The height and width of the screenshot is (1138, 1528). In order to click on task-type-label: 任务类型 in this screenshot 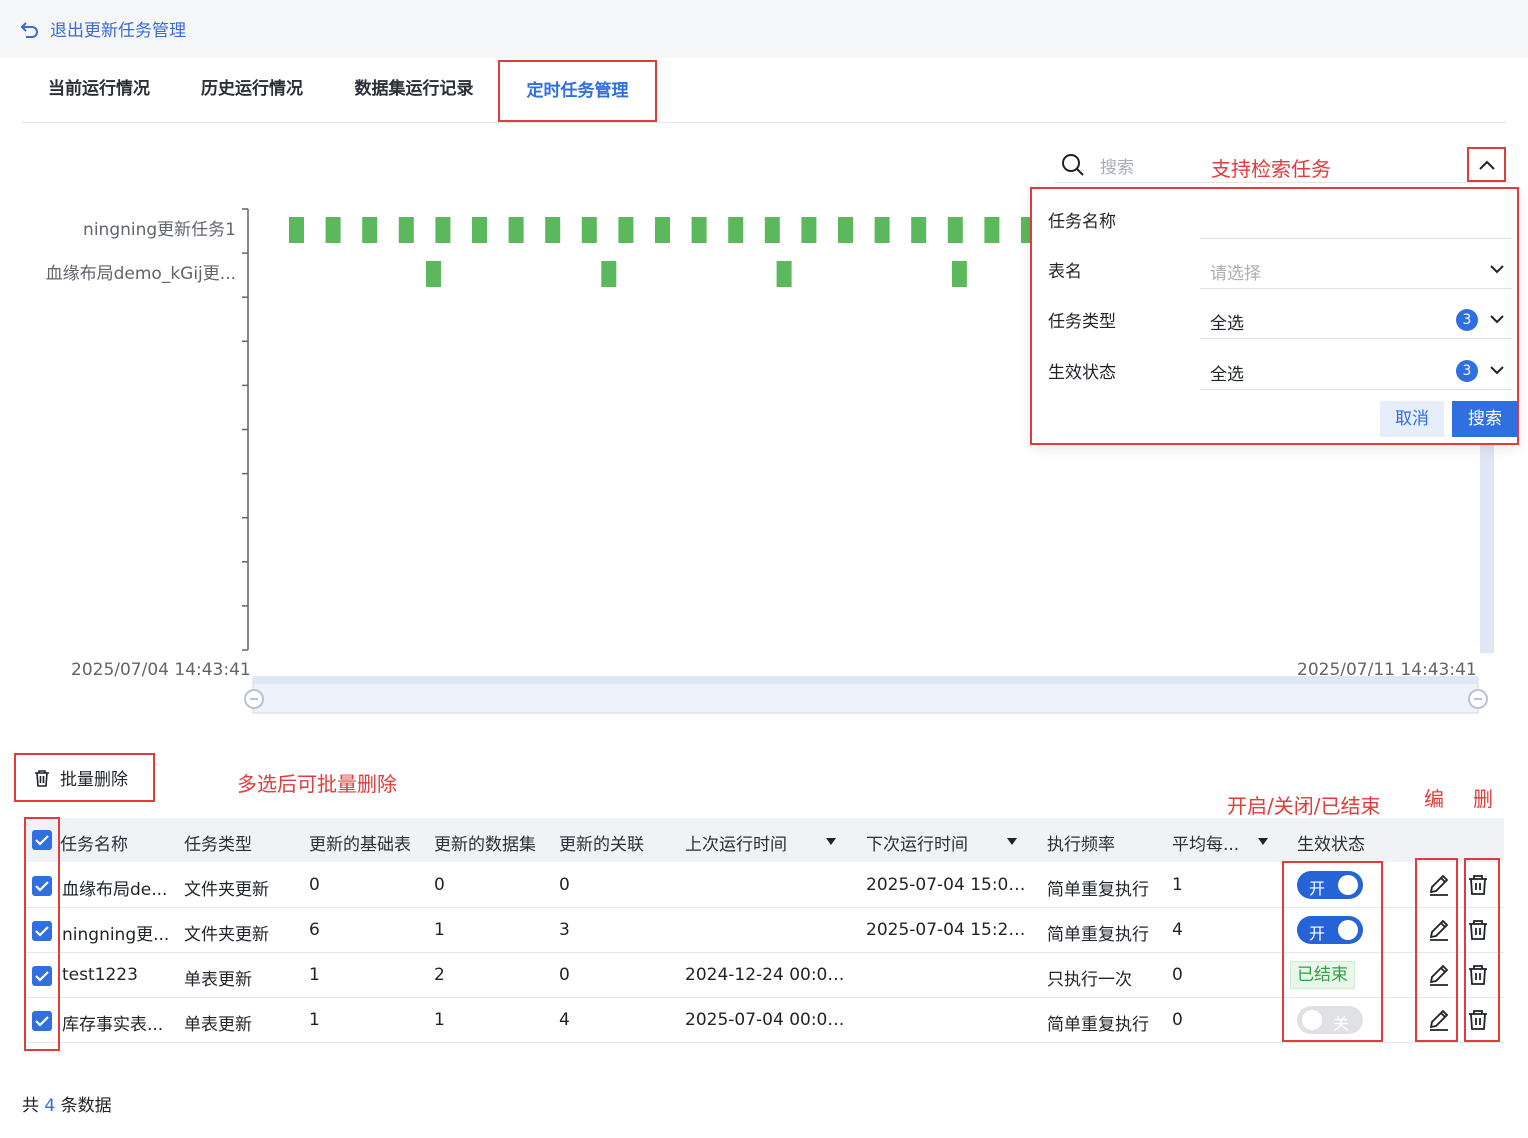, I will do `click(1082, 322)`.